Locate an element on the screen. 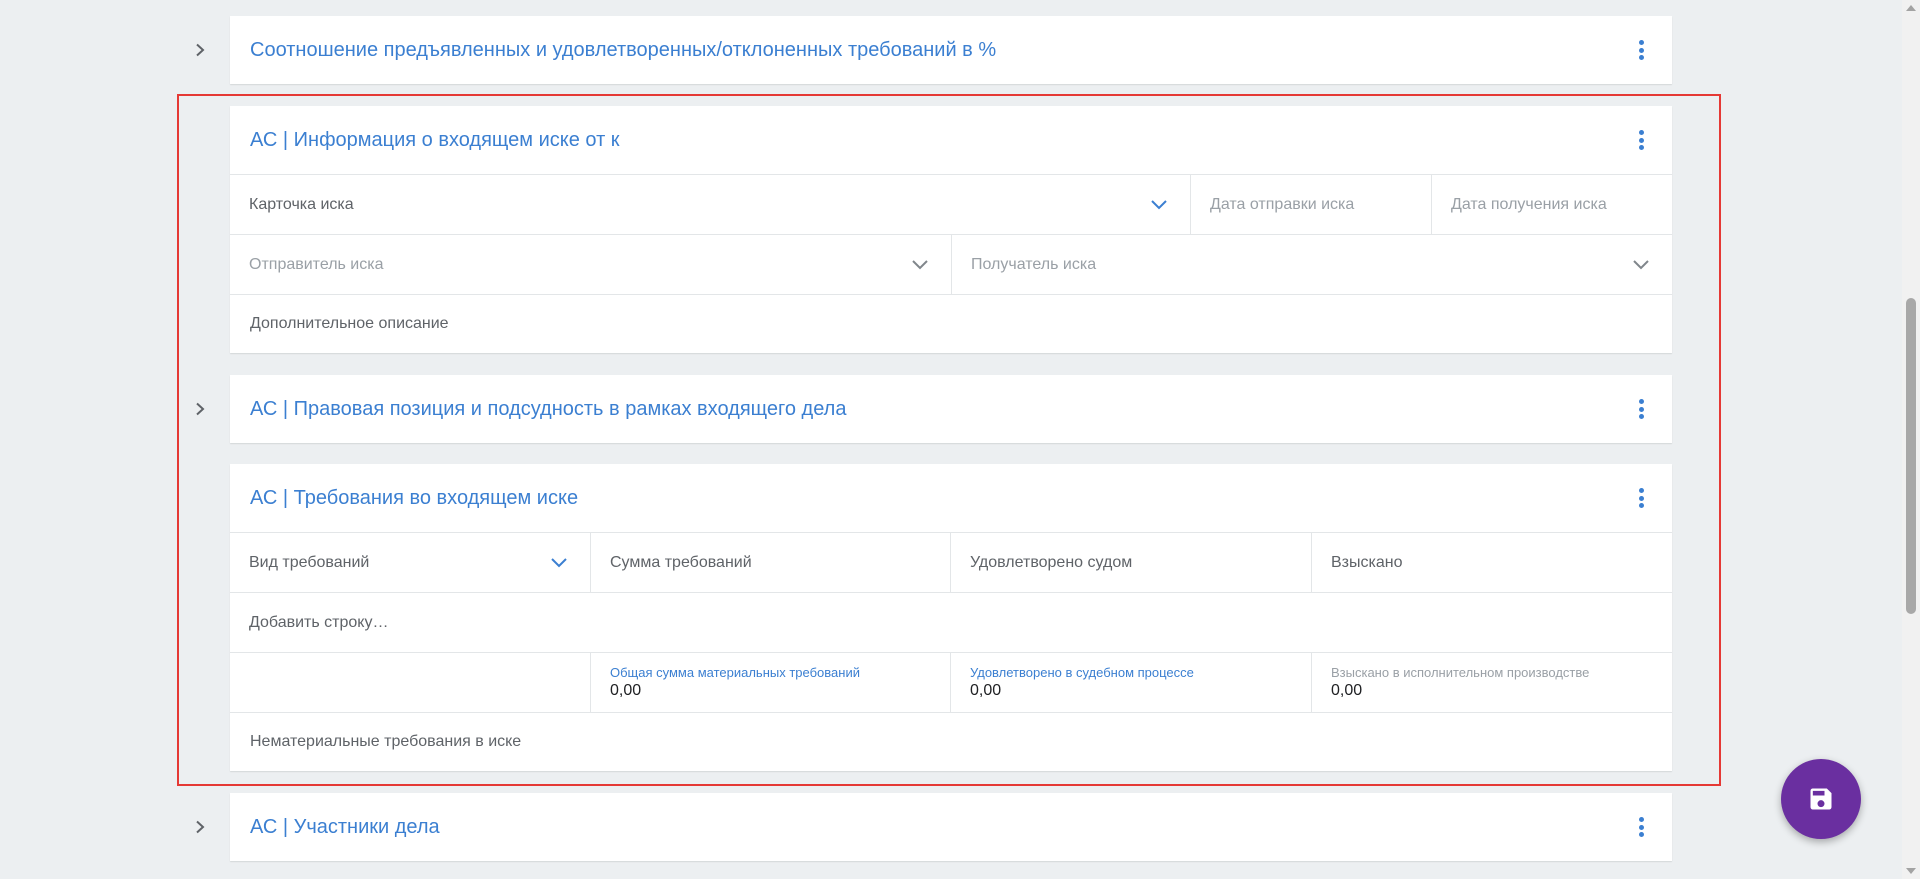  requirement-type-label: Вид требований is located at coordinates (309, 562).